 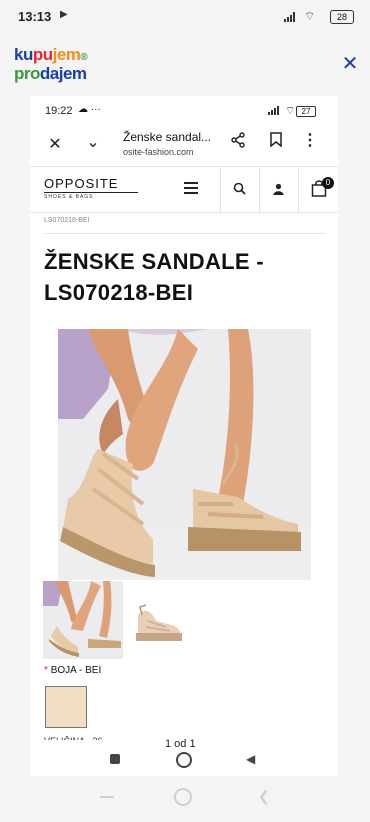 I want to click on cast-icon: ▶, so click(x=64, y=14).